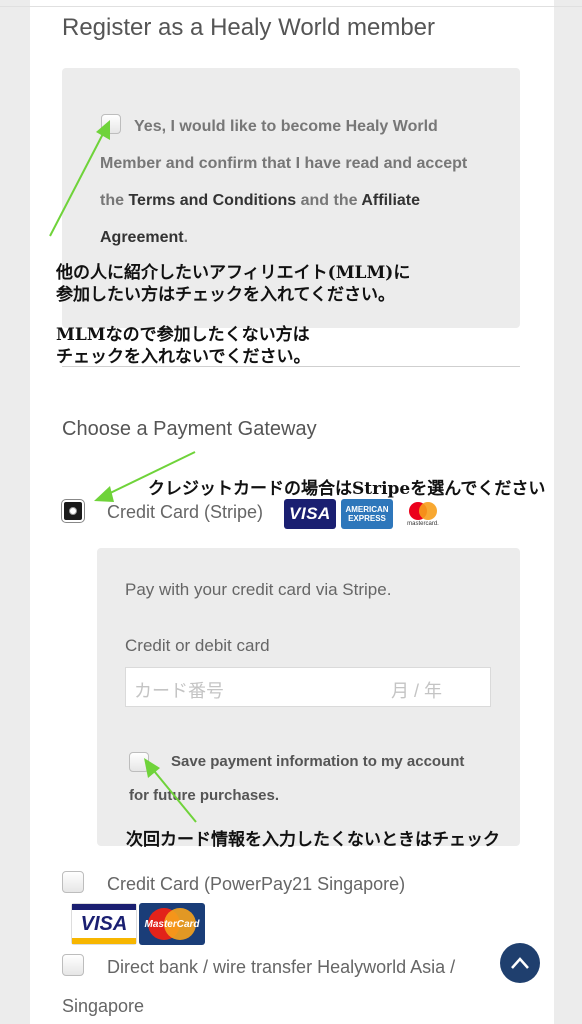  What do you see at coordinates (170, 790) in the screenshot?
I see `arrow-to-save-checkbox` at bounding box center [170, 790].